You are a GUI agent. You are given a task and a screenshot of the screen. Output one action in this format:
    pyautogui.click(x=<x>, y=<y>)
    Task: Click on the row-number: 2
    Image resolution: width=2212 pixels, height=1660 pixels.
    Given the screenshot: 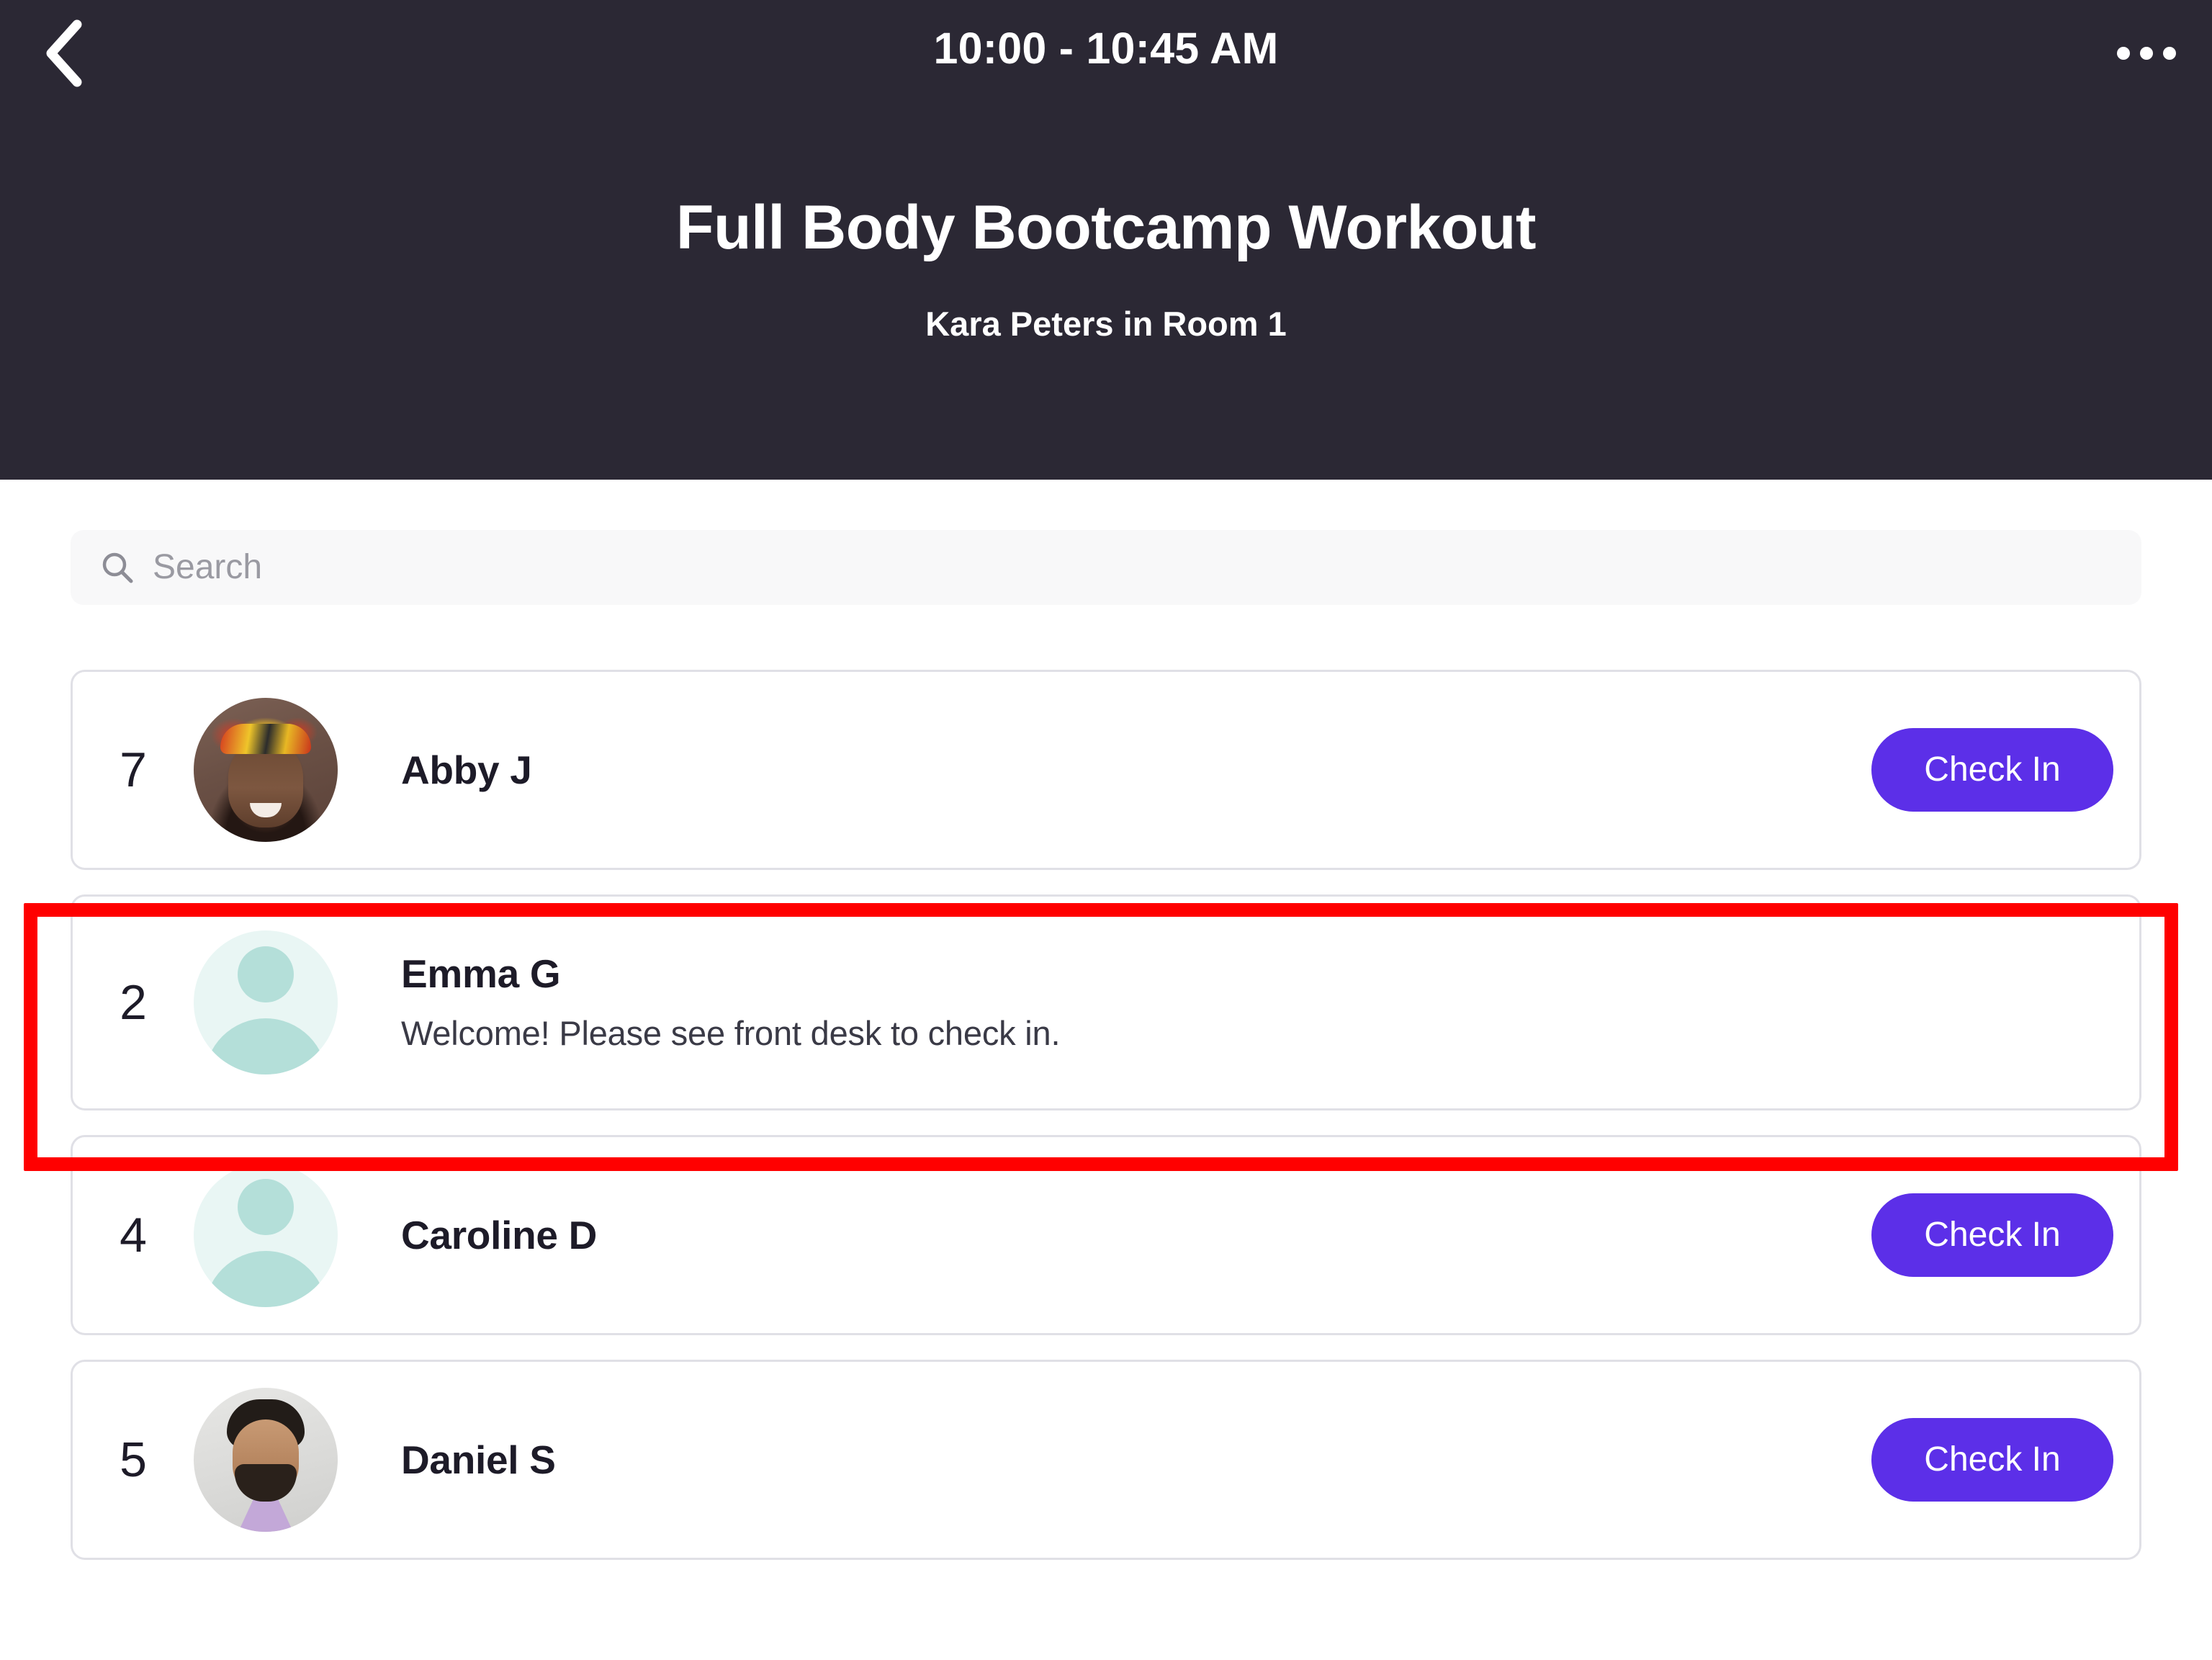 What is the action you would take?
    pyautogui.click(x=133, y=1002)
    